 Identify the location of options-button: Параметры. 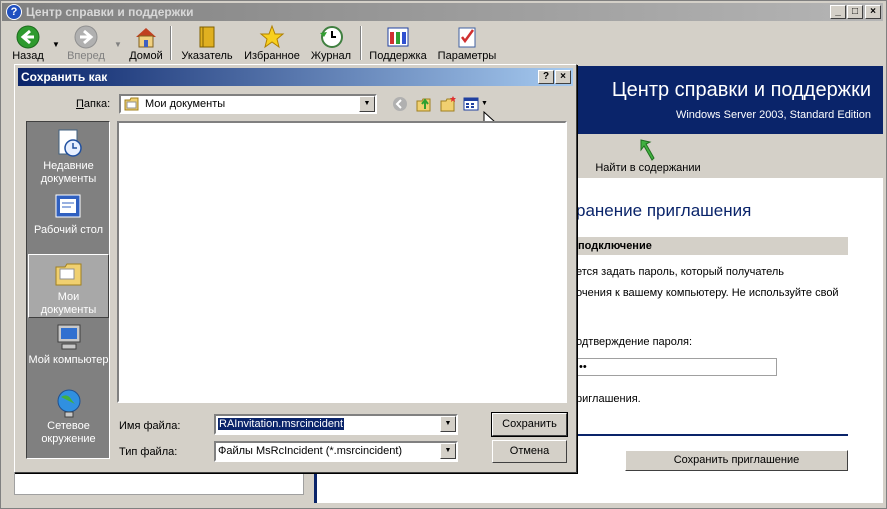
(467, 44).